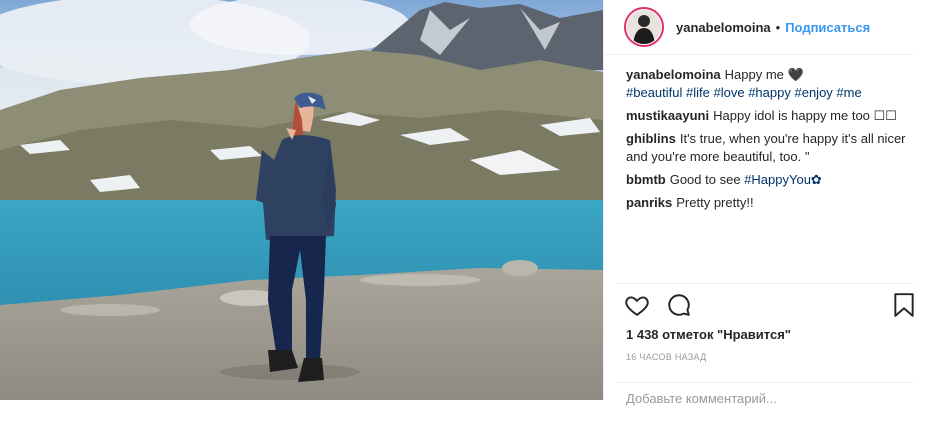  Describe the element at coordinates (673, 74) in the screenshot. I see `caption-username: yanabelomoina` at that location.